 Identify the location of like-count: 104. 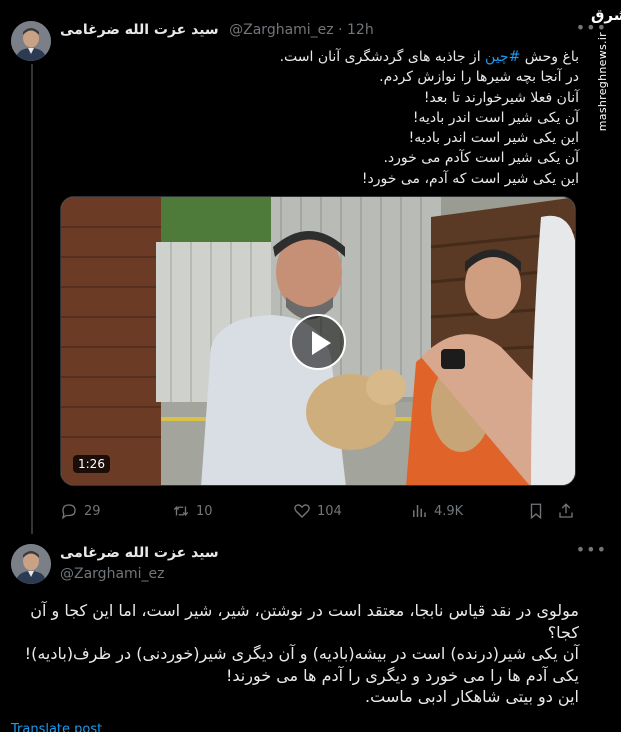
(329, 511).